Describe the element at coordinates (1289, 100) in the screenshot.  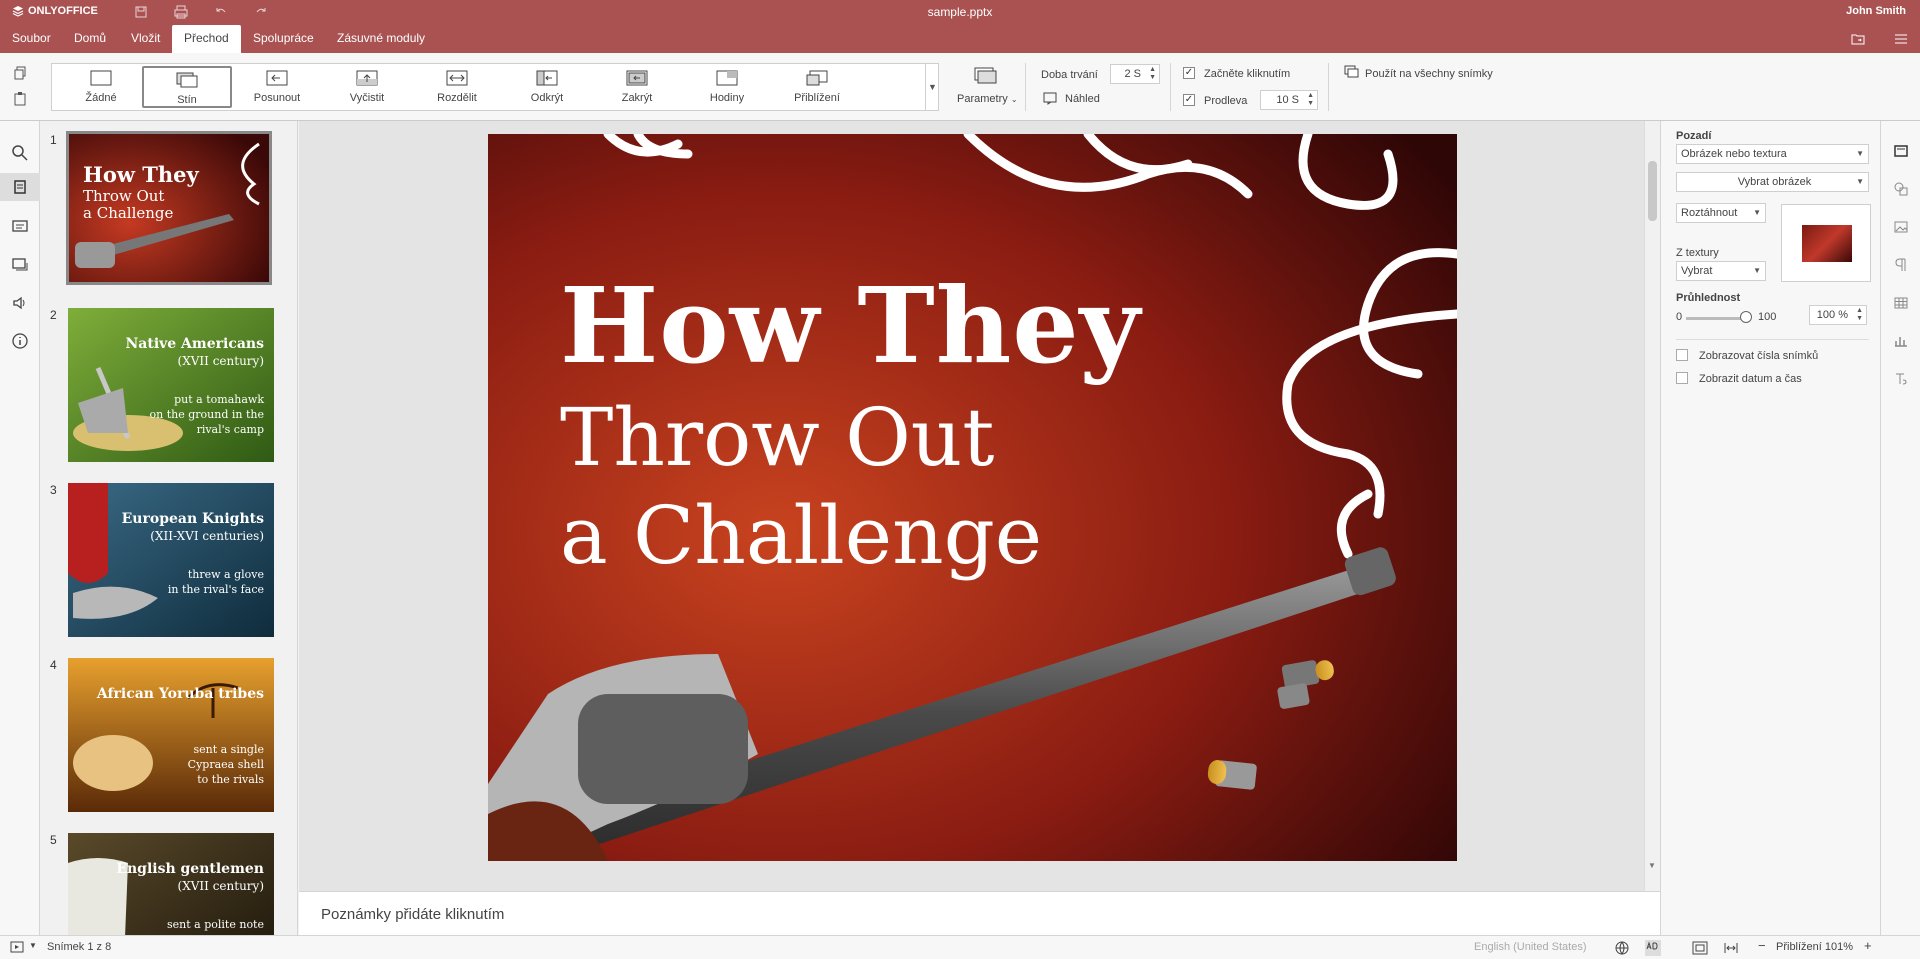
I see `delay-spinner: 10 S ▲ ▼` at that location.